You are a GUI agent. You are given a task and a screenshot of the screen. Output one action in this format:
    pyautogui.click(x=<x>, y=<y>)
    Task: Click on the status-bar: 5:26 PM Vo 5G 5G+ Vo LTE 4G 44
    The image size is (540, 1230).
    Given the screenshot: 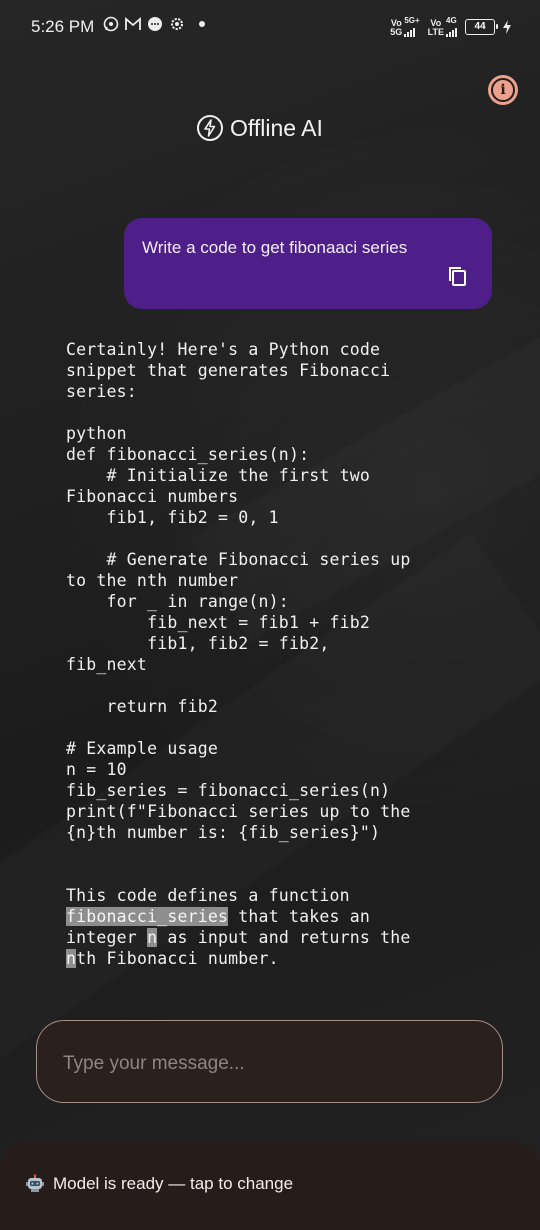 What is the action you would take?
    pyautogui.click(x=270, y=28)
    